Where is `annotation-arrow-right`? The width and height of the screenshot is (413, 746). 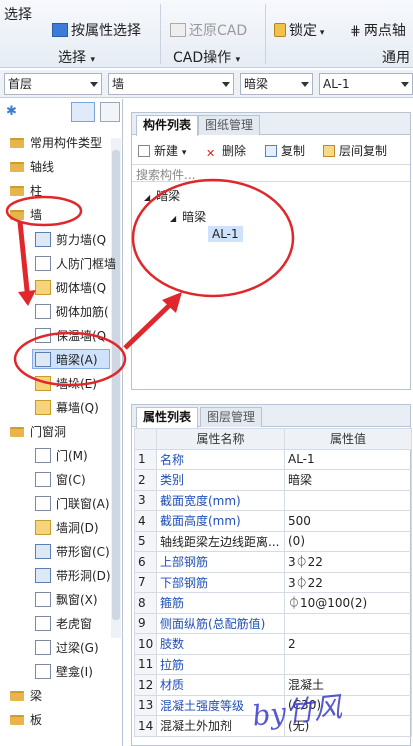
annotation-arrow-right is located at coordinates (150, 324).